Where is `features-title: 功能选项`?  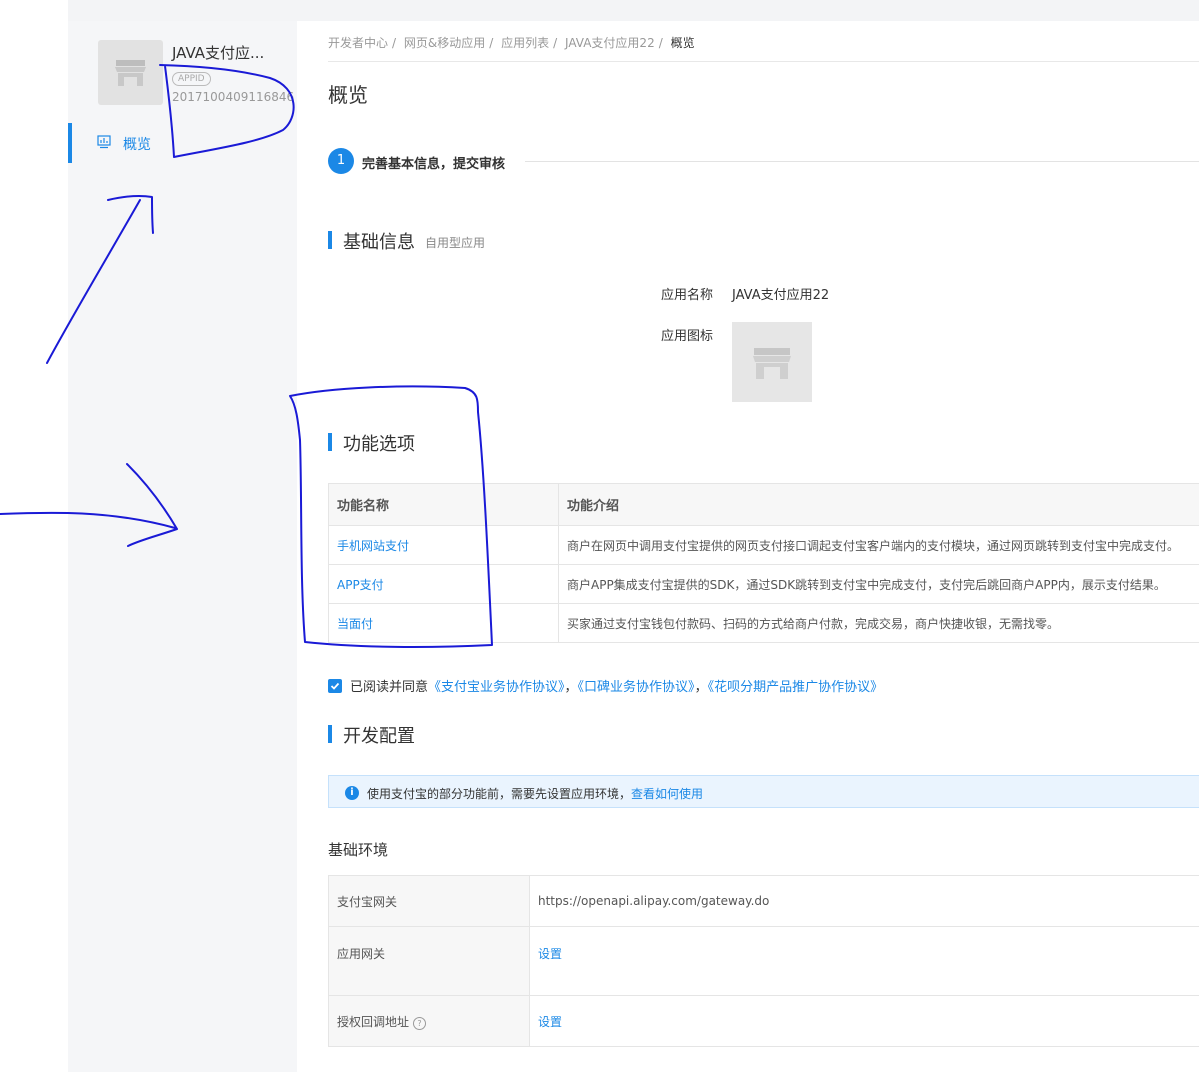 features-title: 功能选项 is located at coordinates (379, 444).